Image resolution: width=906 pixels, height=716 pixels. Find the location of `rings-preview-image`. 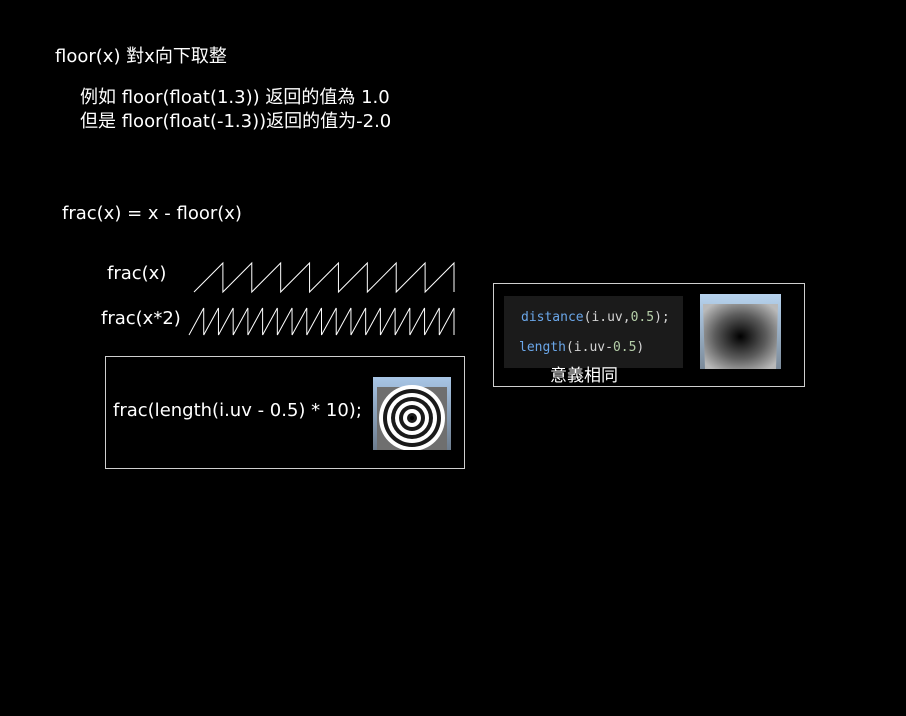

rings-preview-image is located at coordinates (412, 413).